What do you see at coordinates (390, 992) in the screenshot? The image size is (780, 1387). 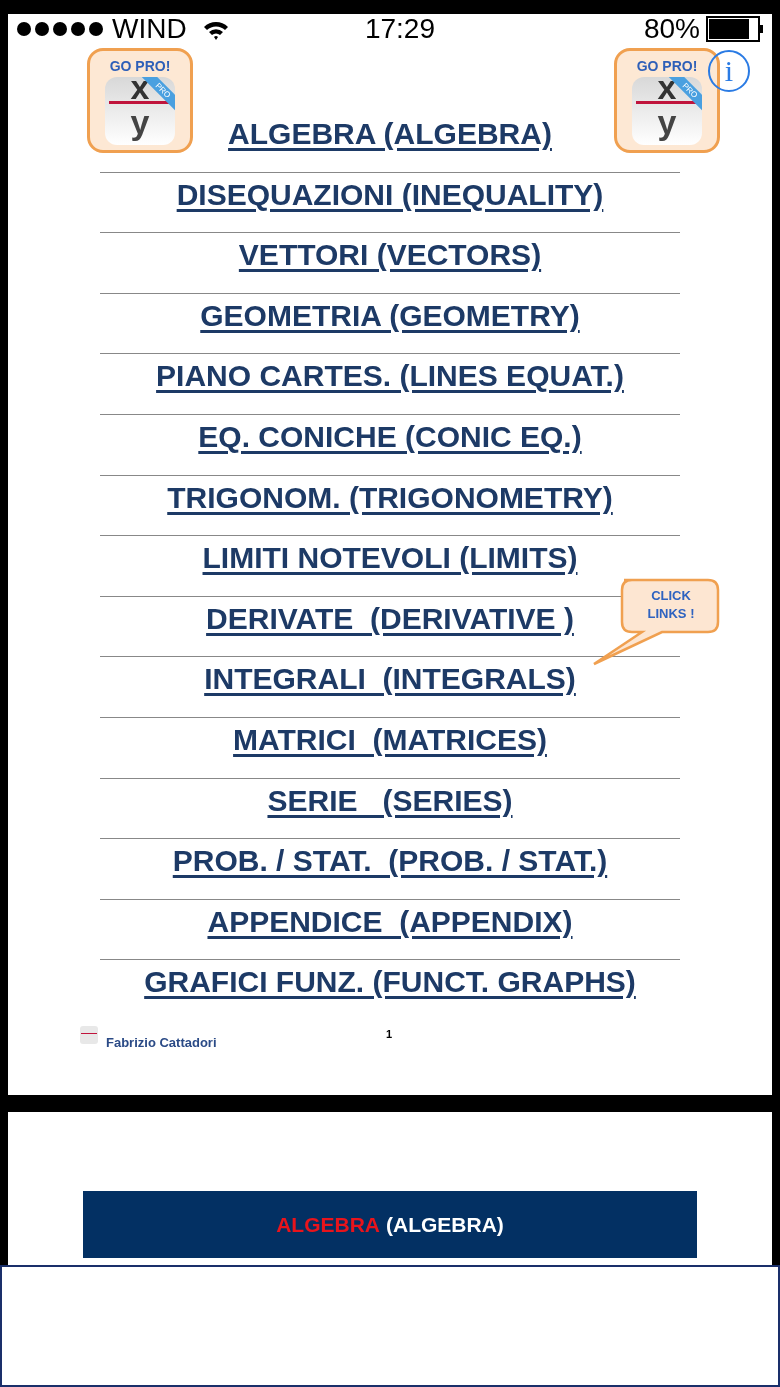 I see `topic-link: GRAFICI FUNZ. (FUNCT. GRAPHS)` at bounding box center [390, 992].